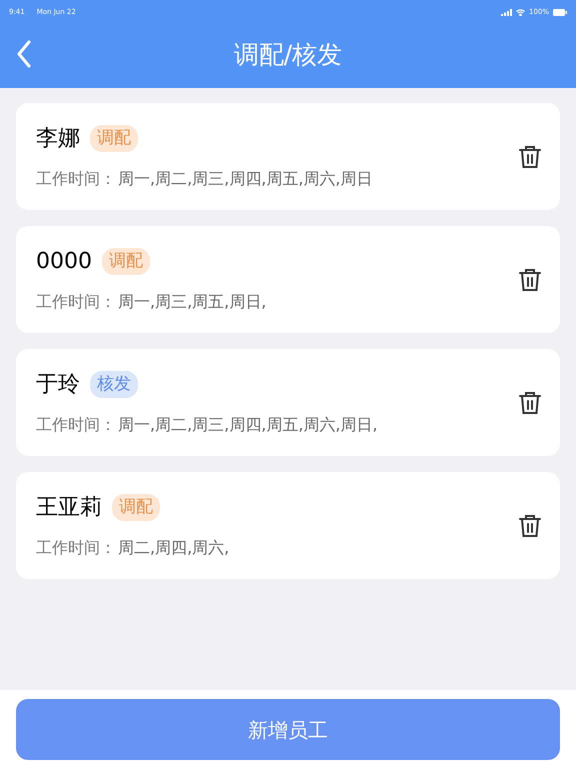 Image resolution: width=576 pixels, height=768 pixels. What do you see at coordinates (58, 385) in the screenshot?
I see `employee-name: 于玲` at bounding box center [58, 385].